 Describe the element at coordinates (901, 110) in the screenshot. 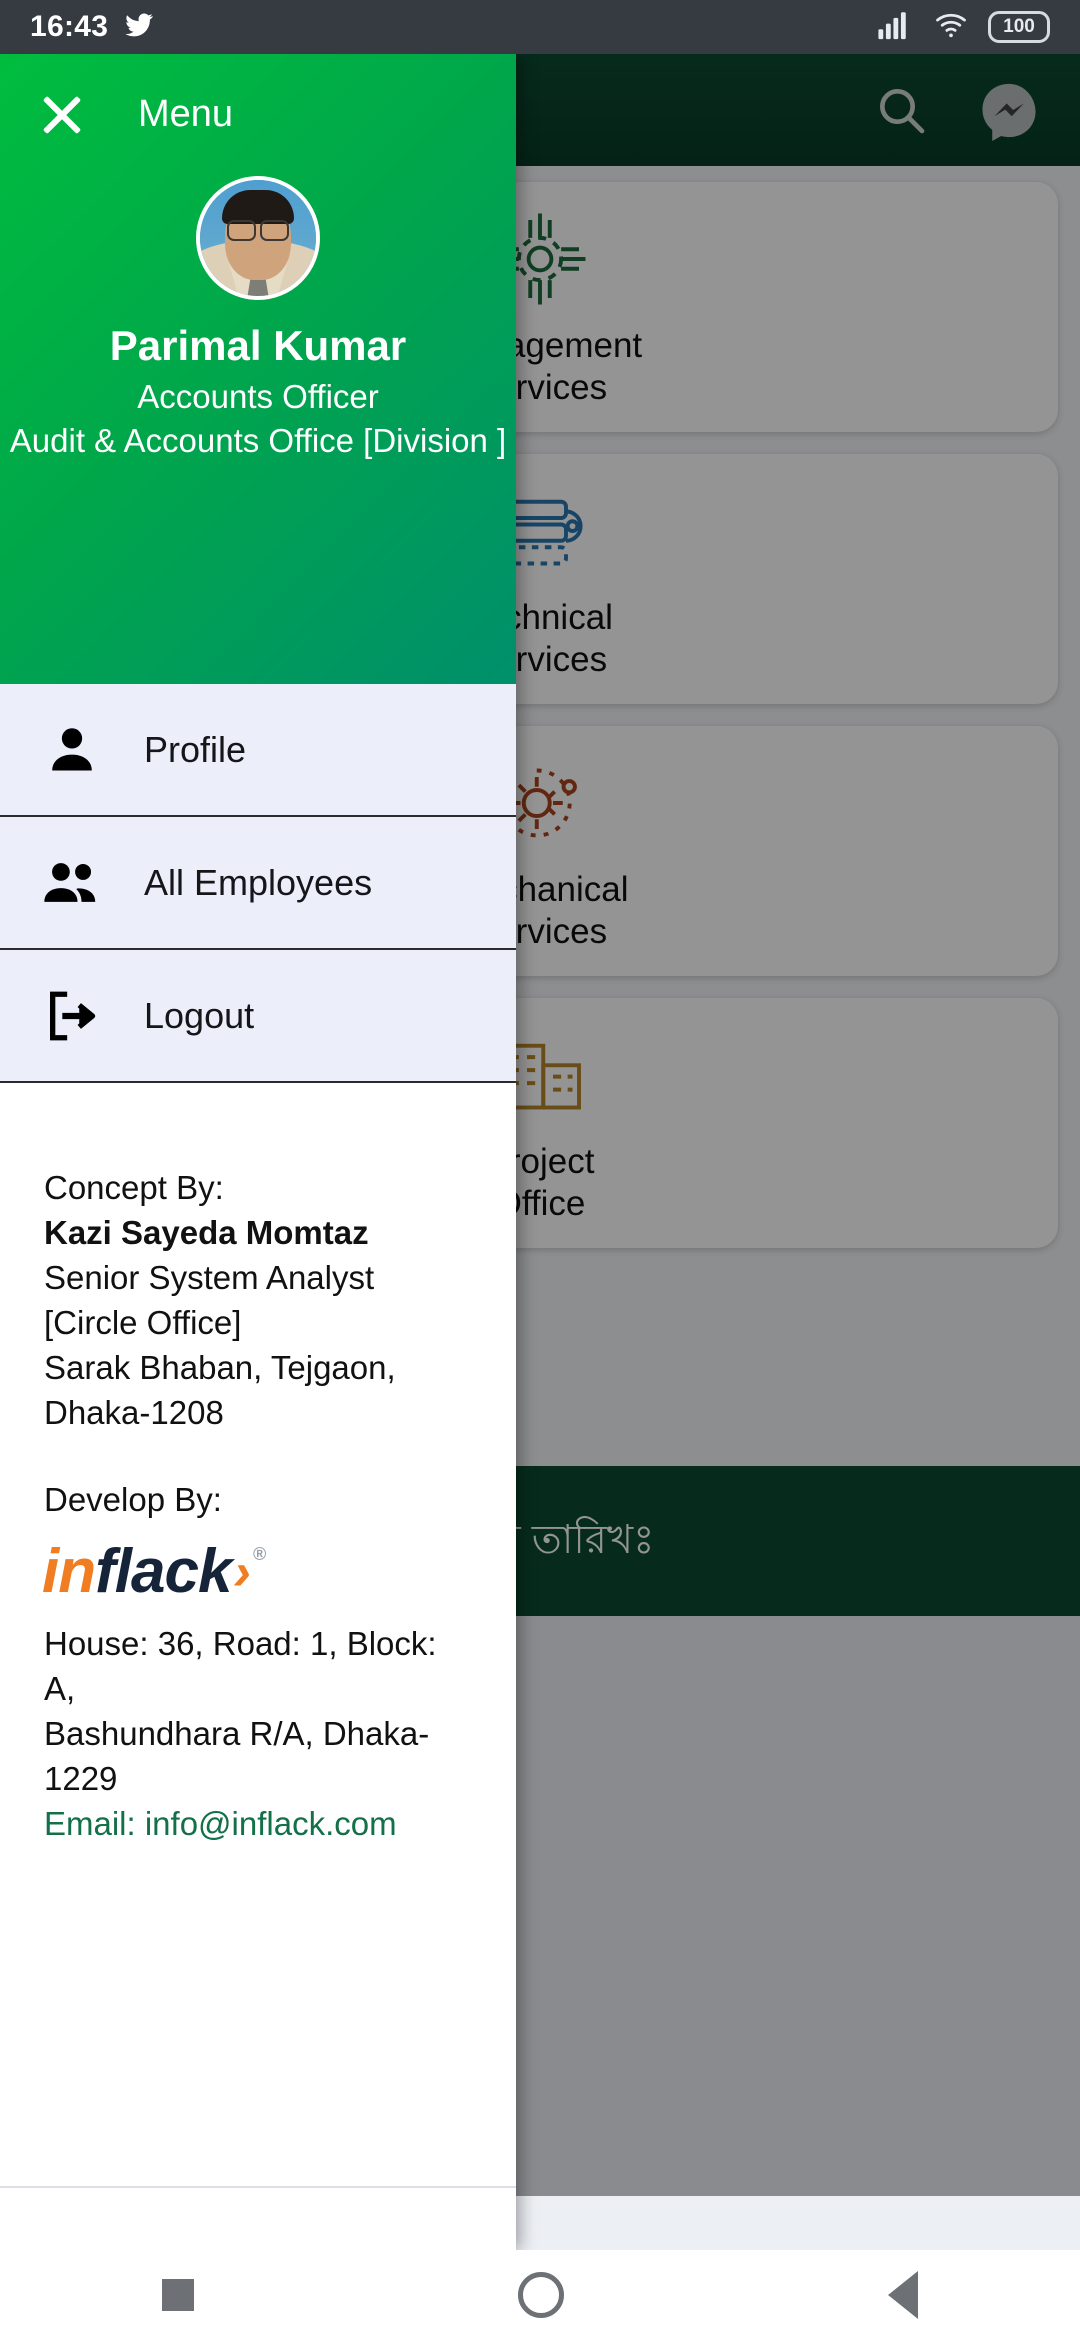

I see `search-icon` at that location.